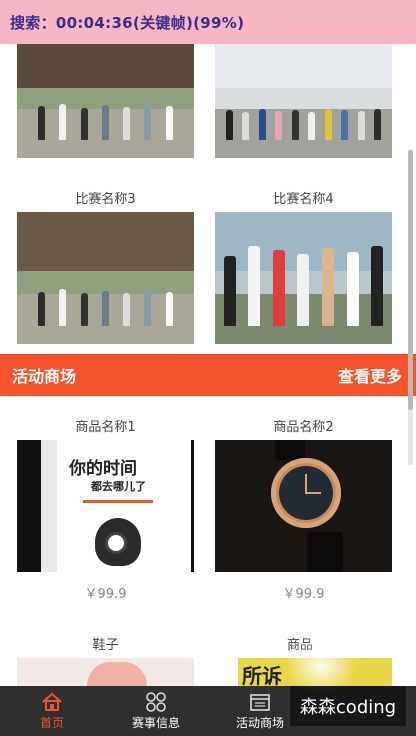 This screenshot has height=736, width=416. Describe the element at coordinates (260, 702) in the screenshot. I see `calendar-icon` at that location.